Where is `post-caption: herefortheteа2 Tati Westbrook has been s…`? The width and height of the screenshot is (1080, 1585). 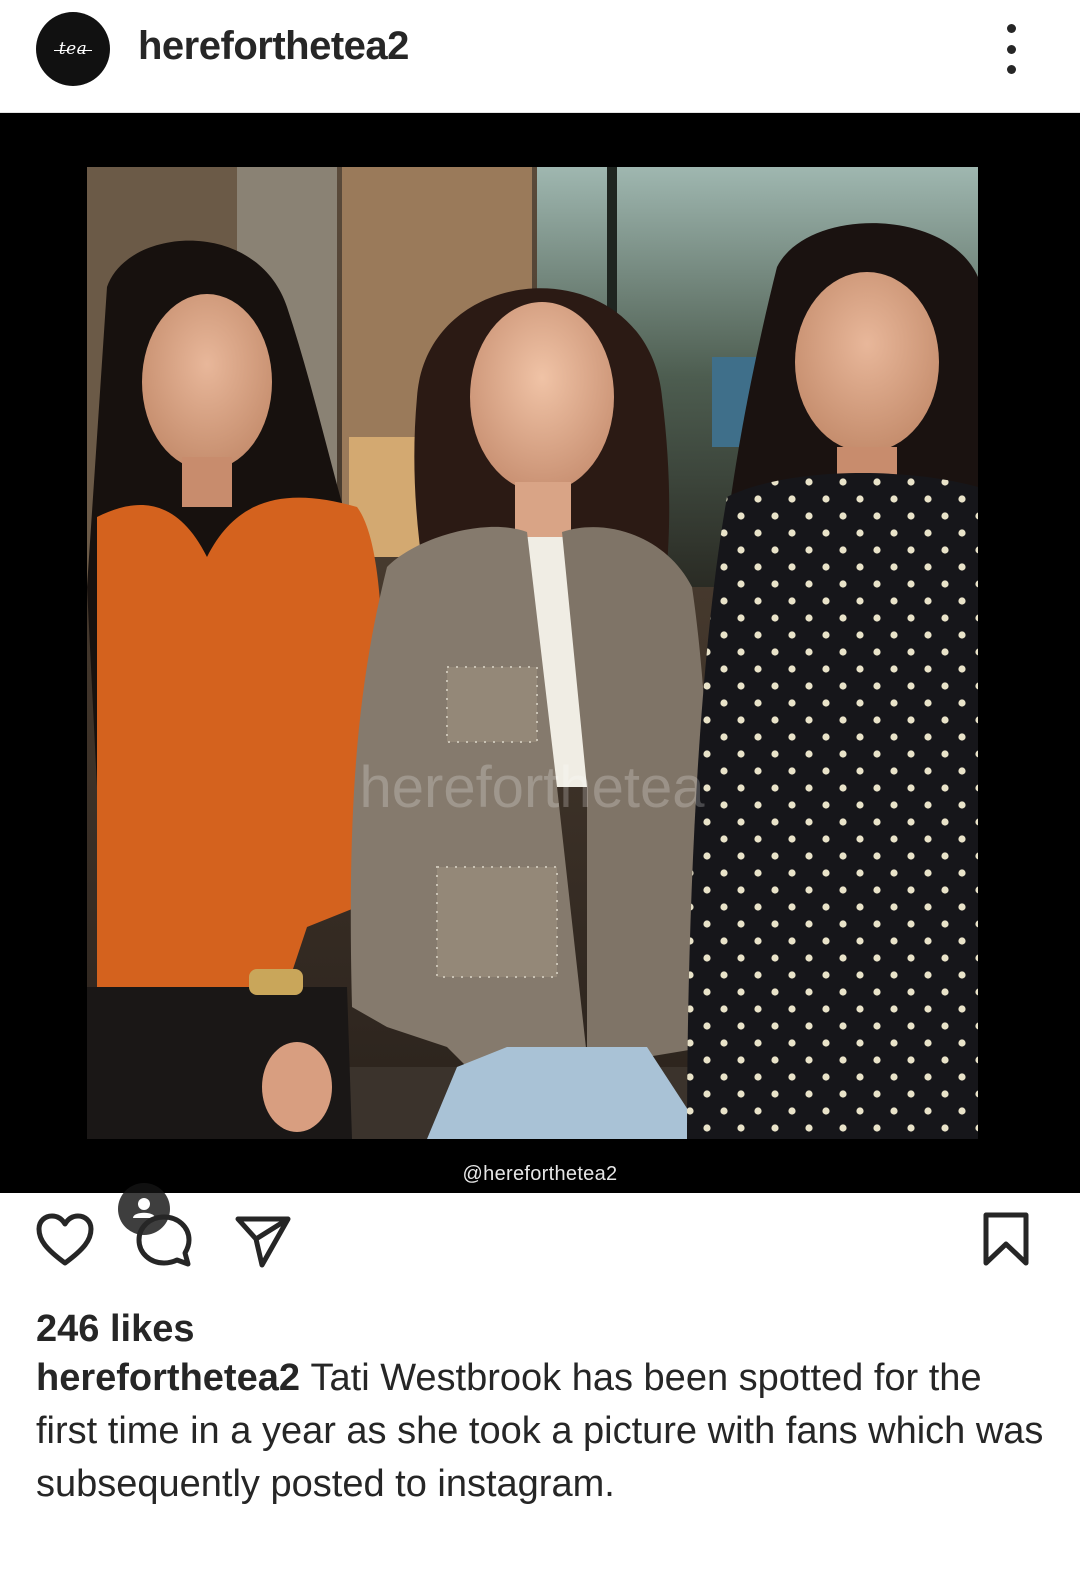 post-caption: herefortheteа2 Tati Westbrook has been s… is located at coordinates (541, 1431).